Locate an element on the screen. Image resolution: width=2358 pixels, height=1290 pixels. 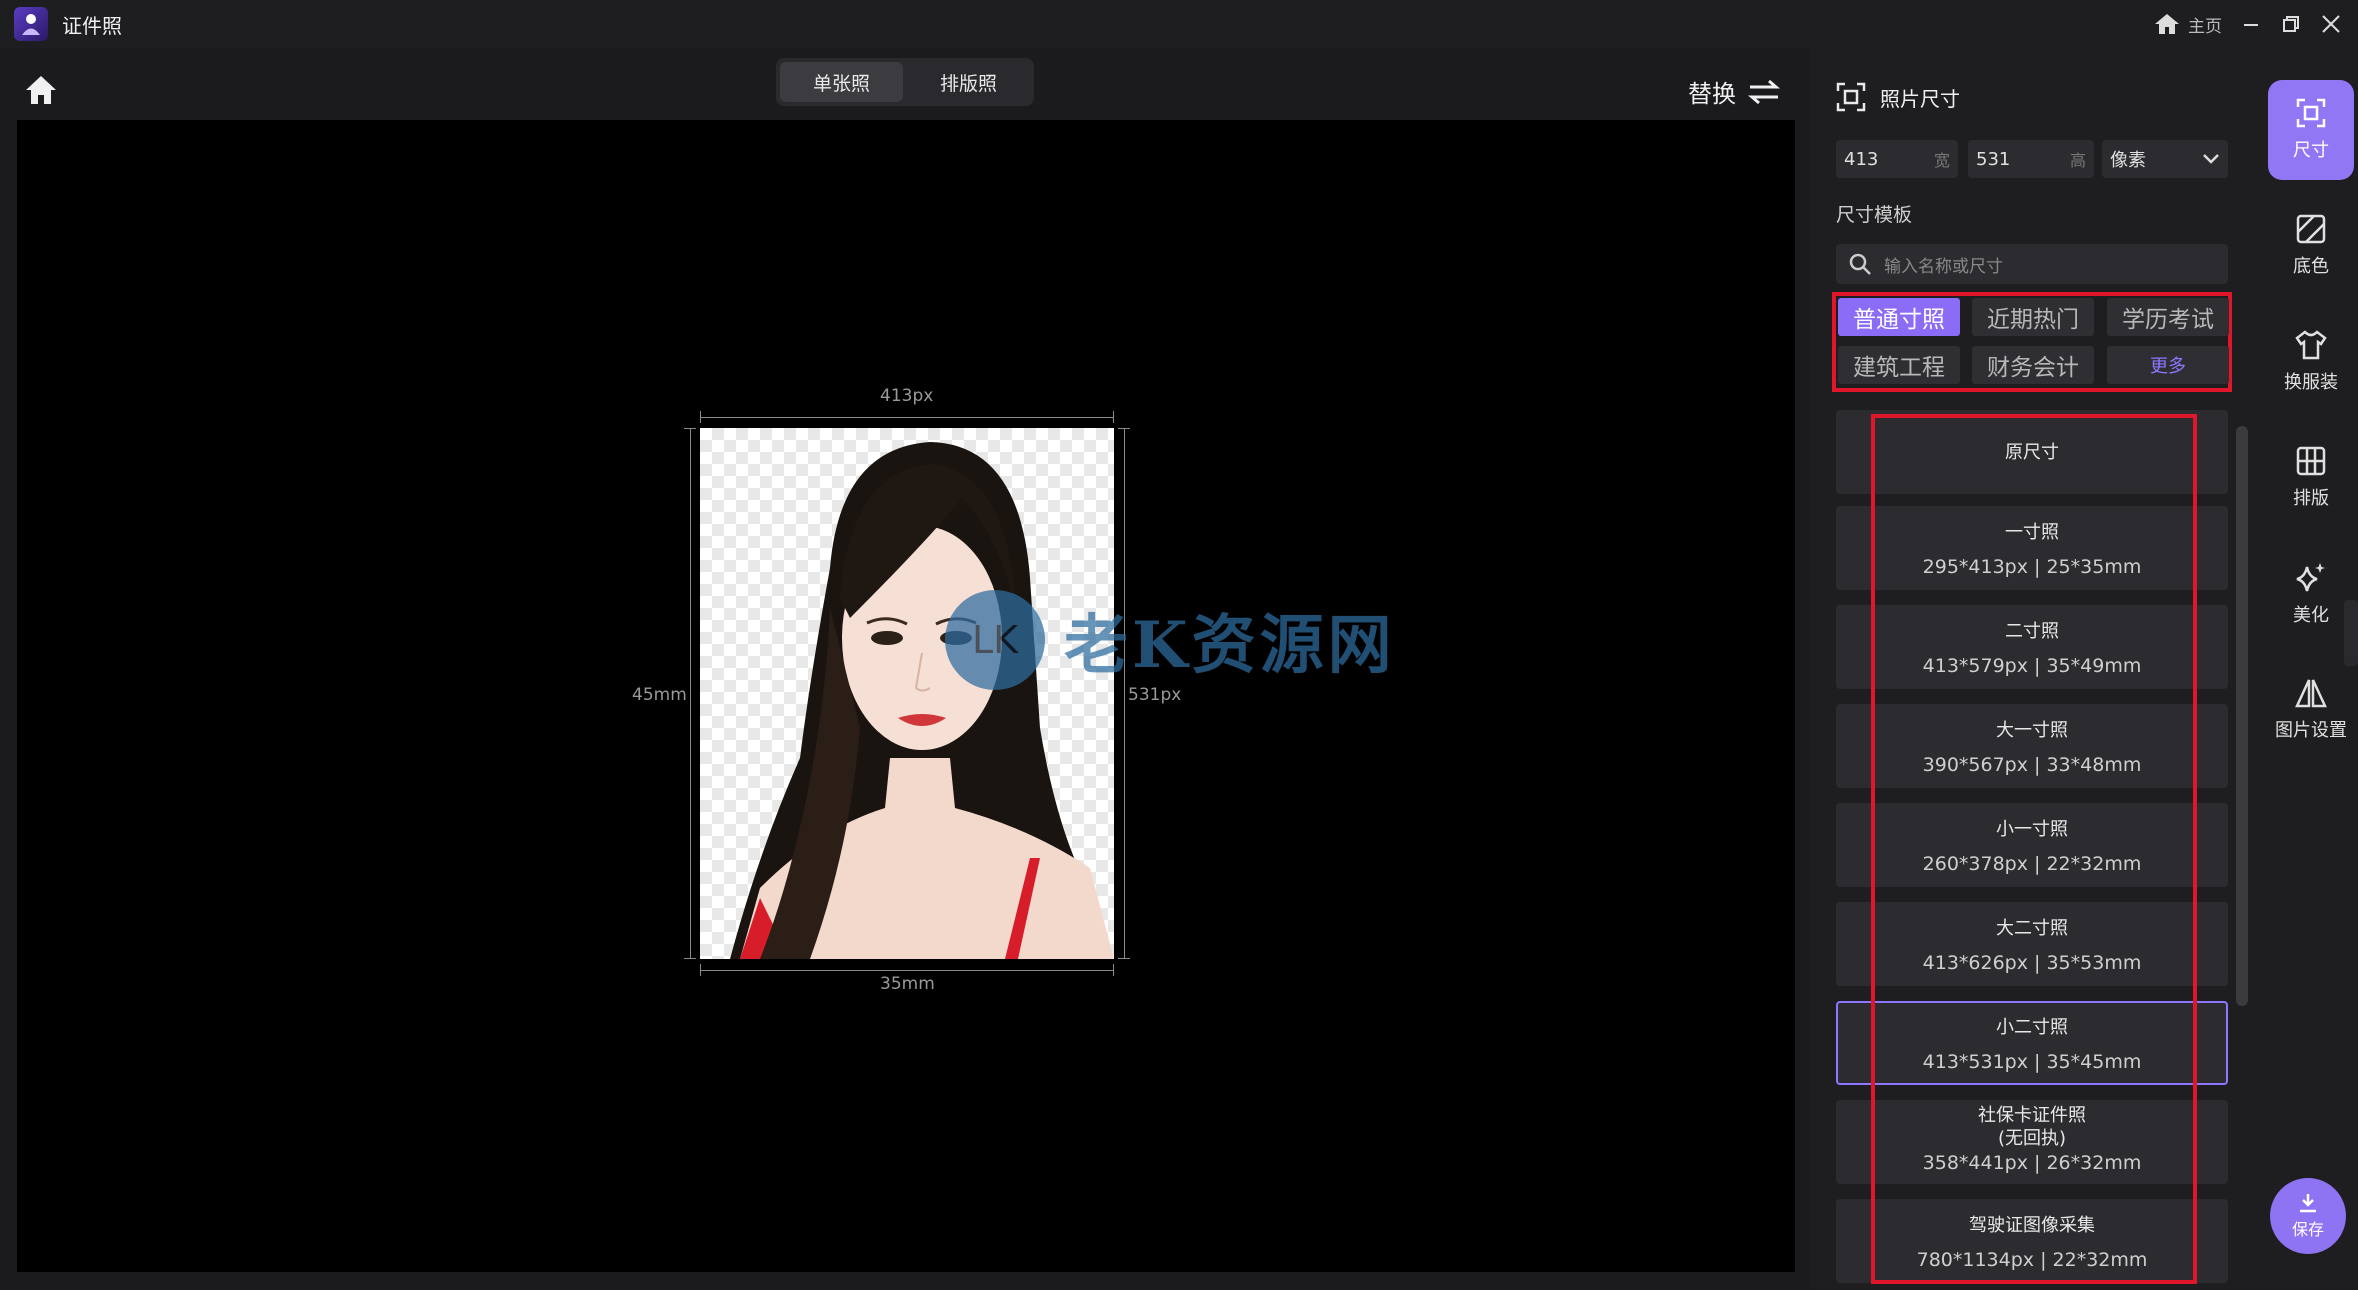
home-button is located at coordinates (41, 91).